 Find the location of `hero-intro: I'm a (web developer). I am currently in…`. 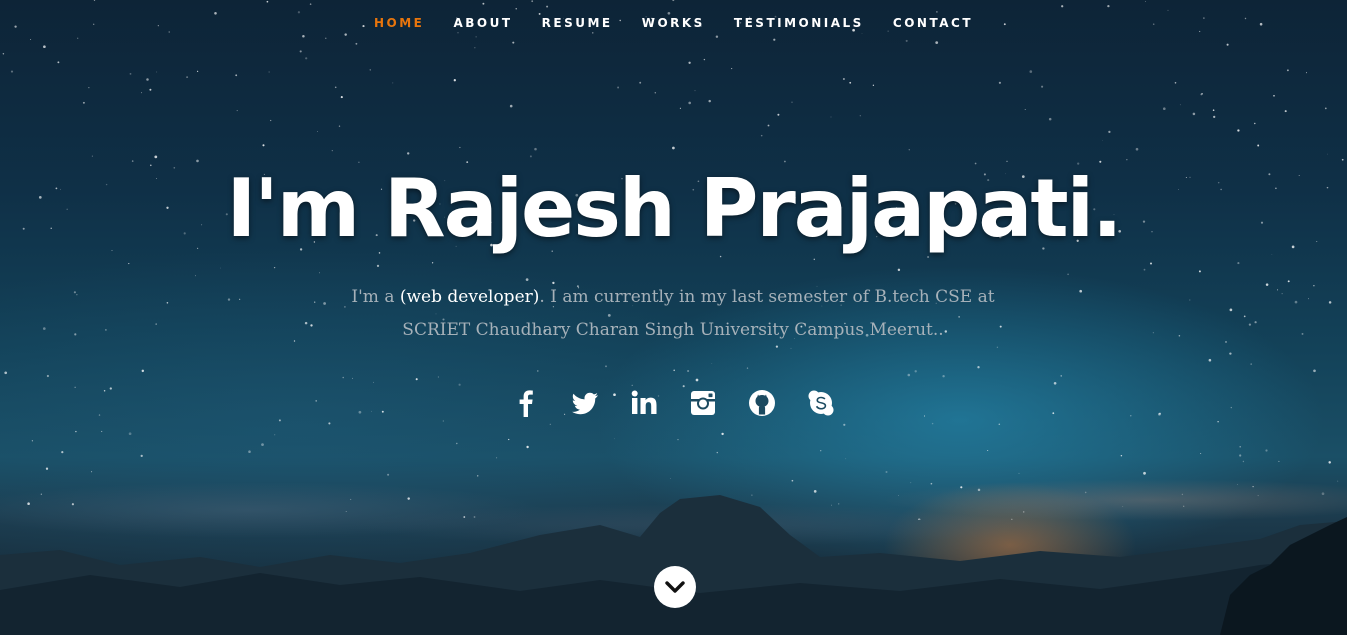

hero-intro: I'm a (web developer). I am currently in… is located at coordinates (673, 314).